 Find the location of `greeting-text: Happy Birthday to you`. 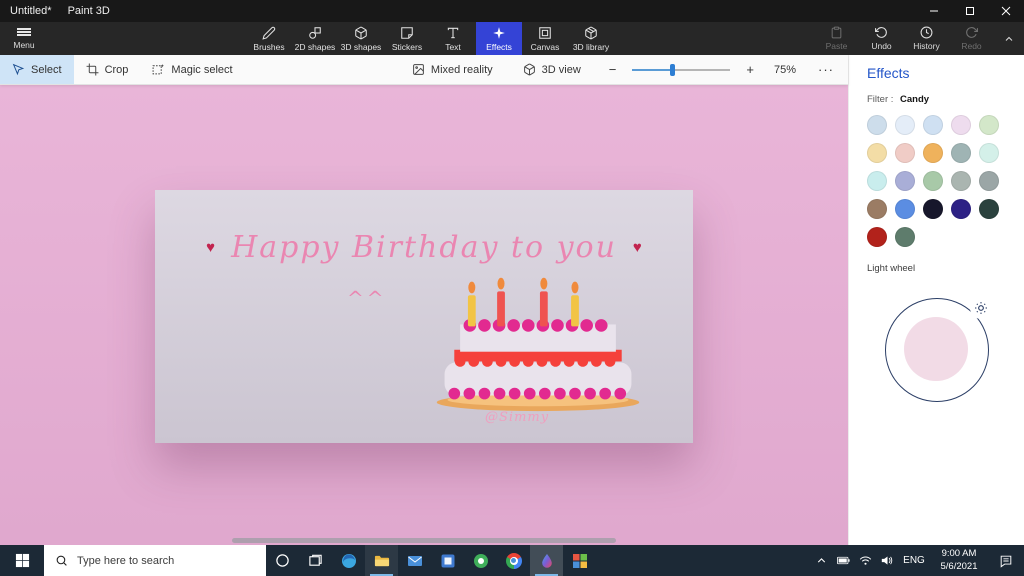

greeting-text: Happy Birthday to you is located at coordinates (424, 247).